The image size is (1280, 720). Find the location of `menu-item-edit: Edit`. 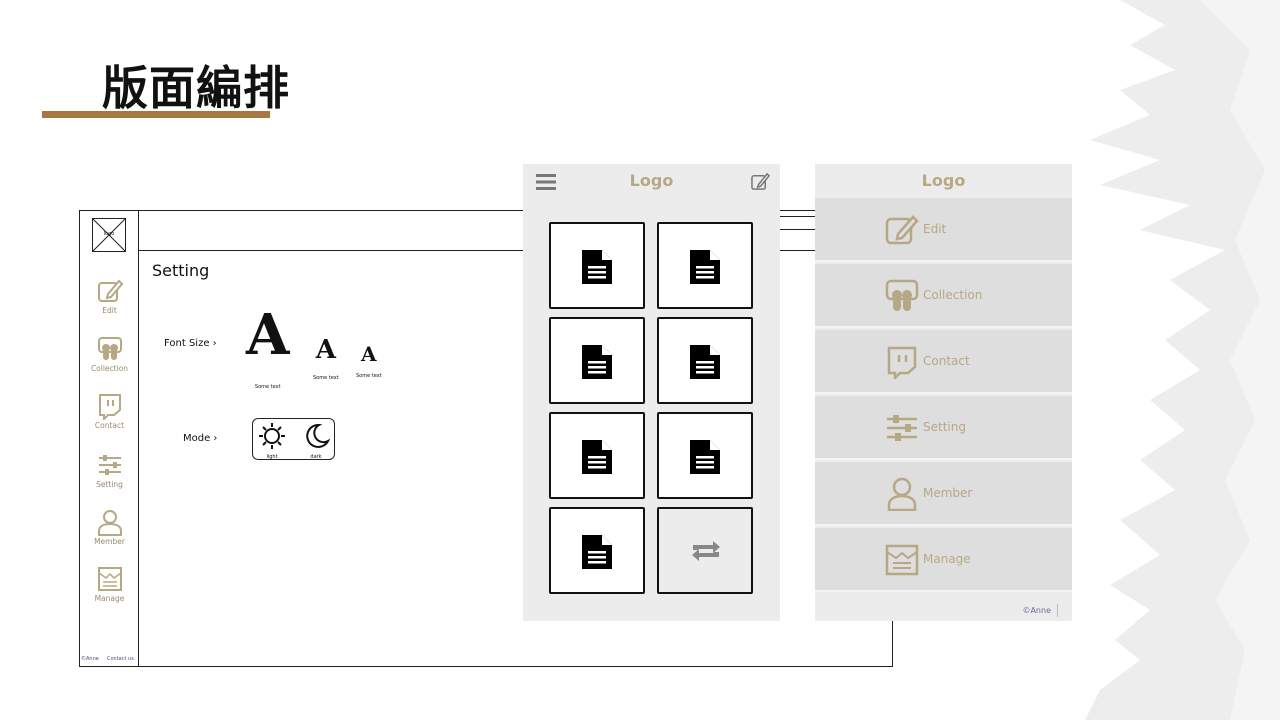

menu-item-edit: Edit is located at coordinates (943, 230).